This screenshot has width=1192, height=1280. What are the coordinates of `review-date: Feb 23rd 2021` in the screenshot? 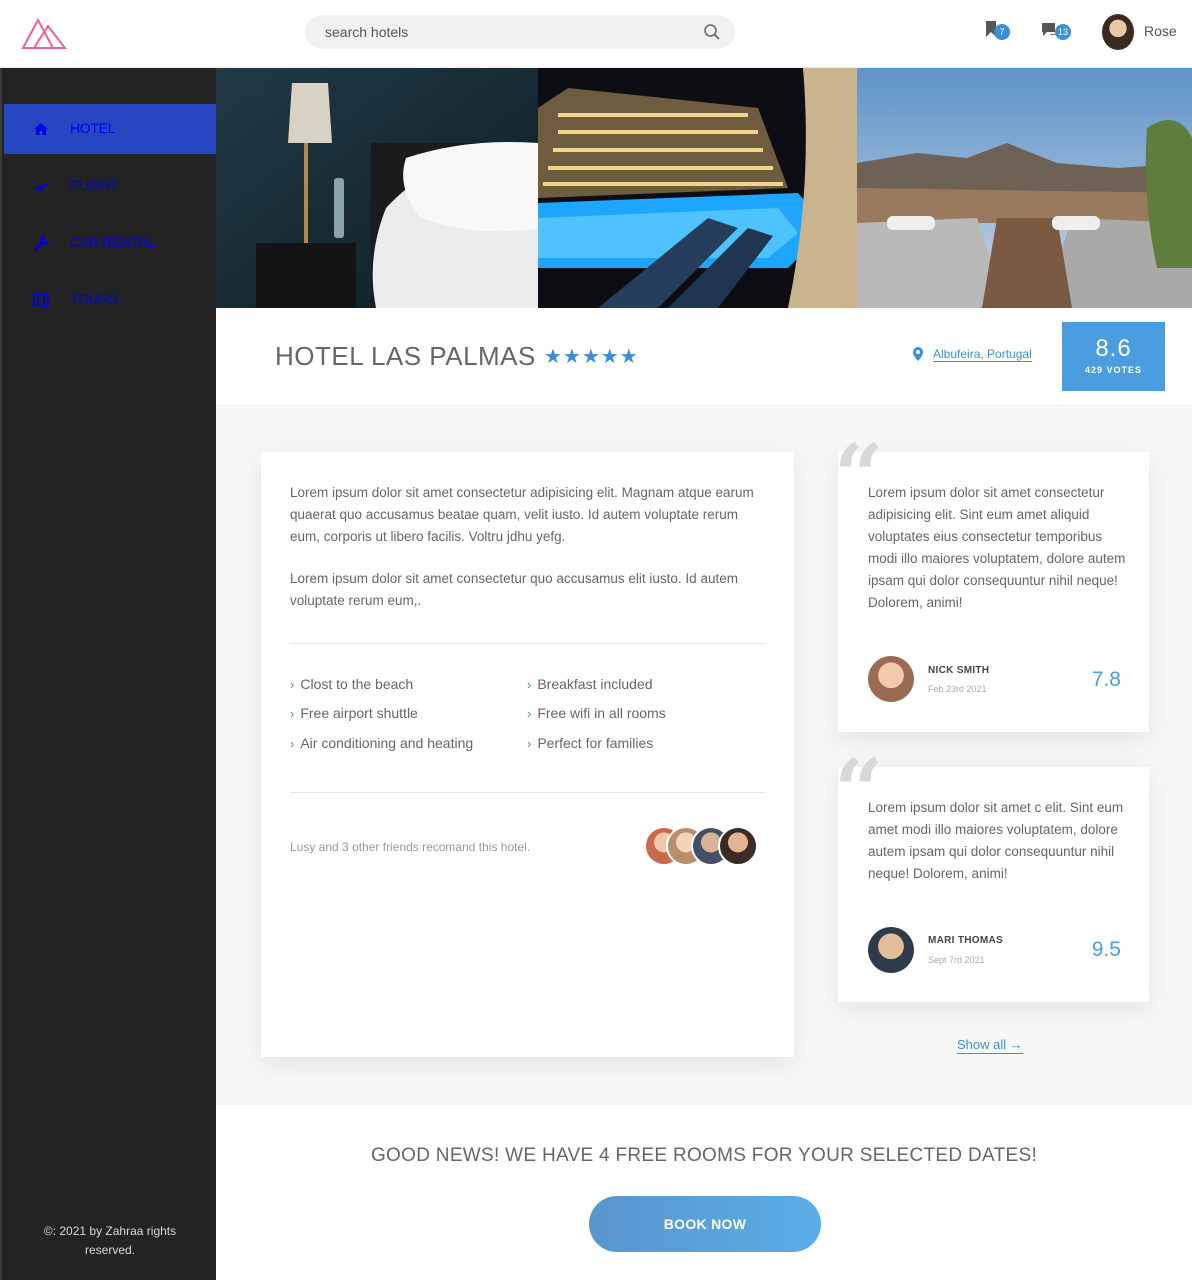 It's located at (957, 689).